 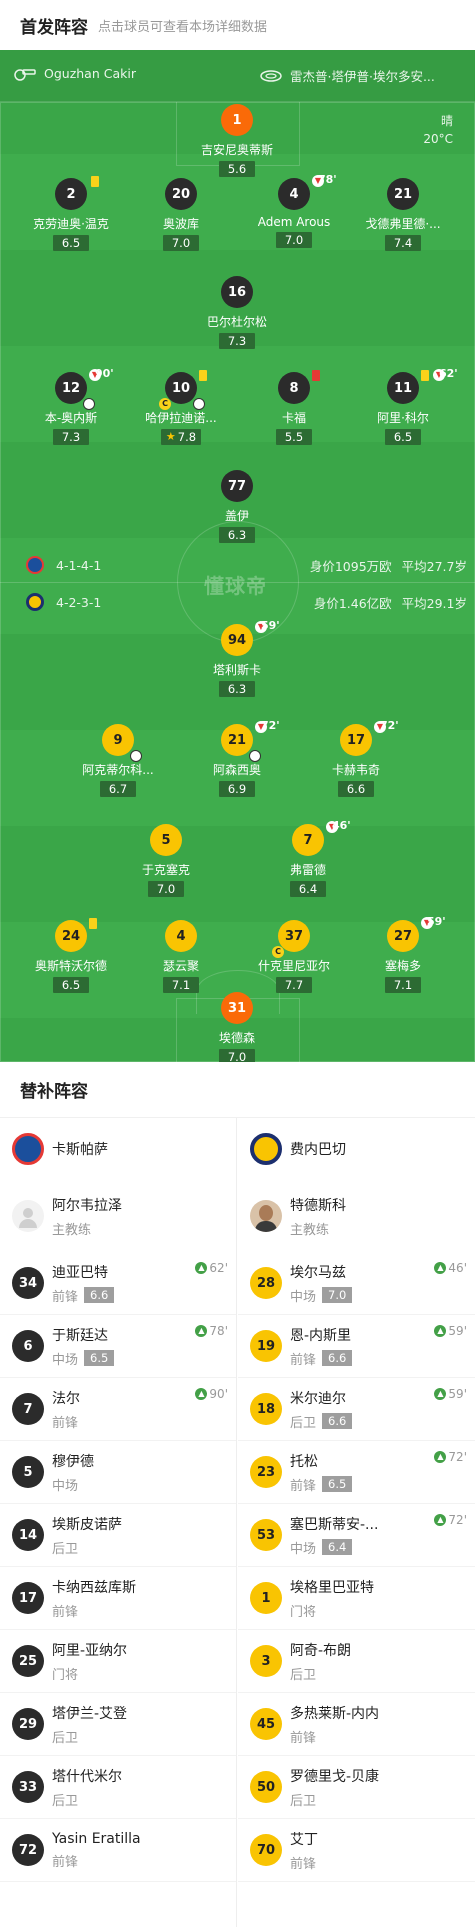 I want to click on player-name: 阿里·科尔, so click(x=403, y=418).